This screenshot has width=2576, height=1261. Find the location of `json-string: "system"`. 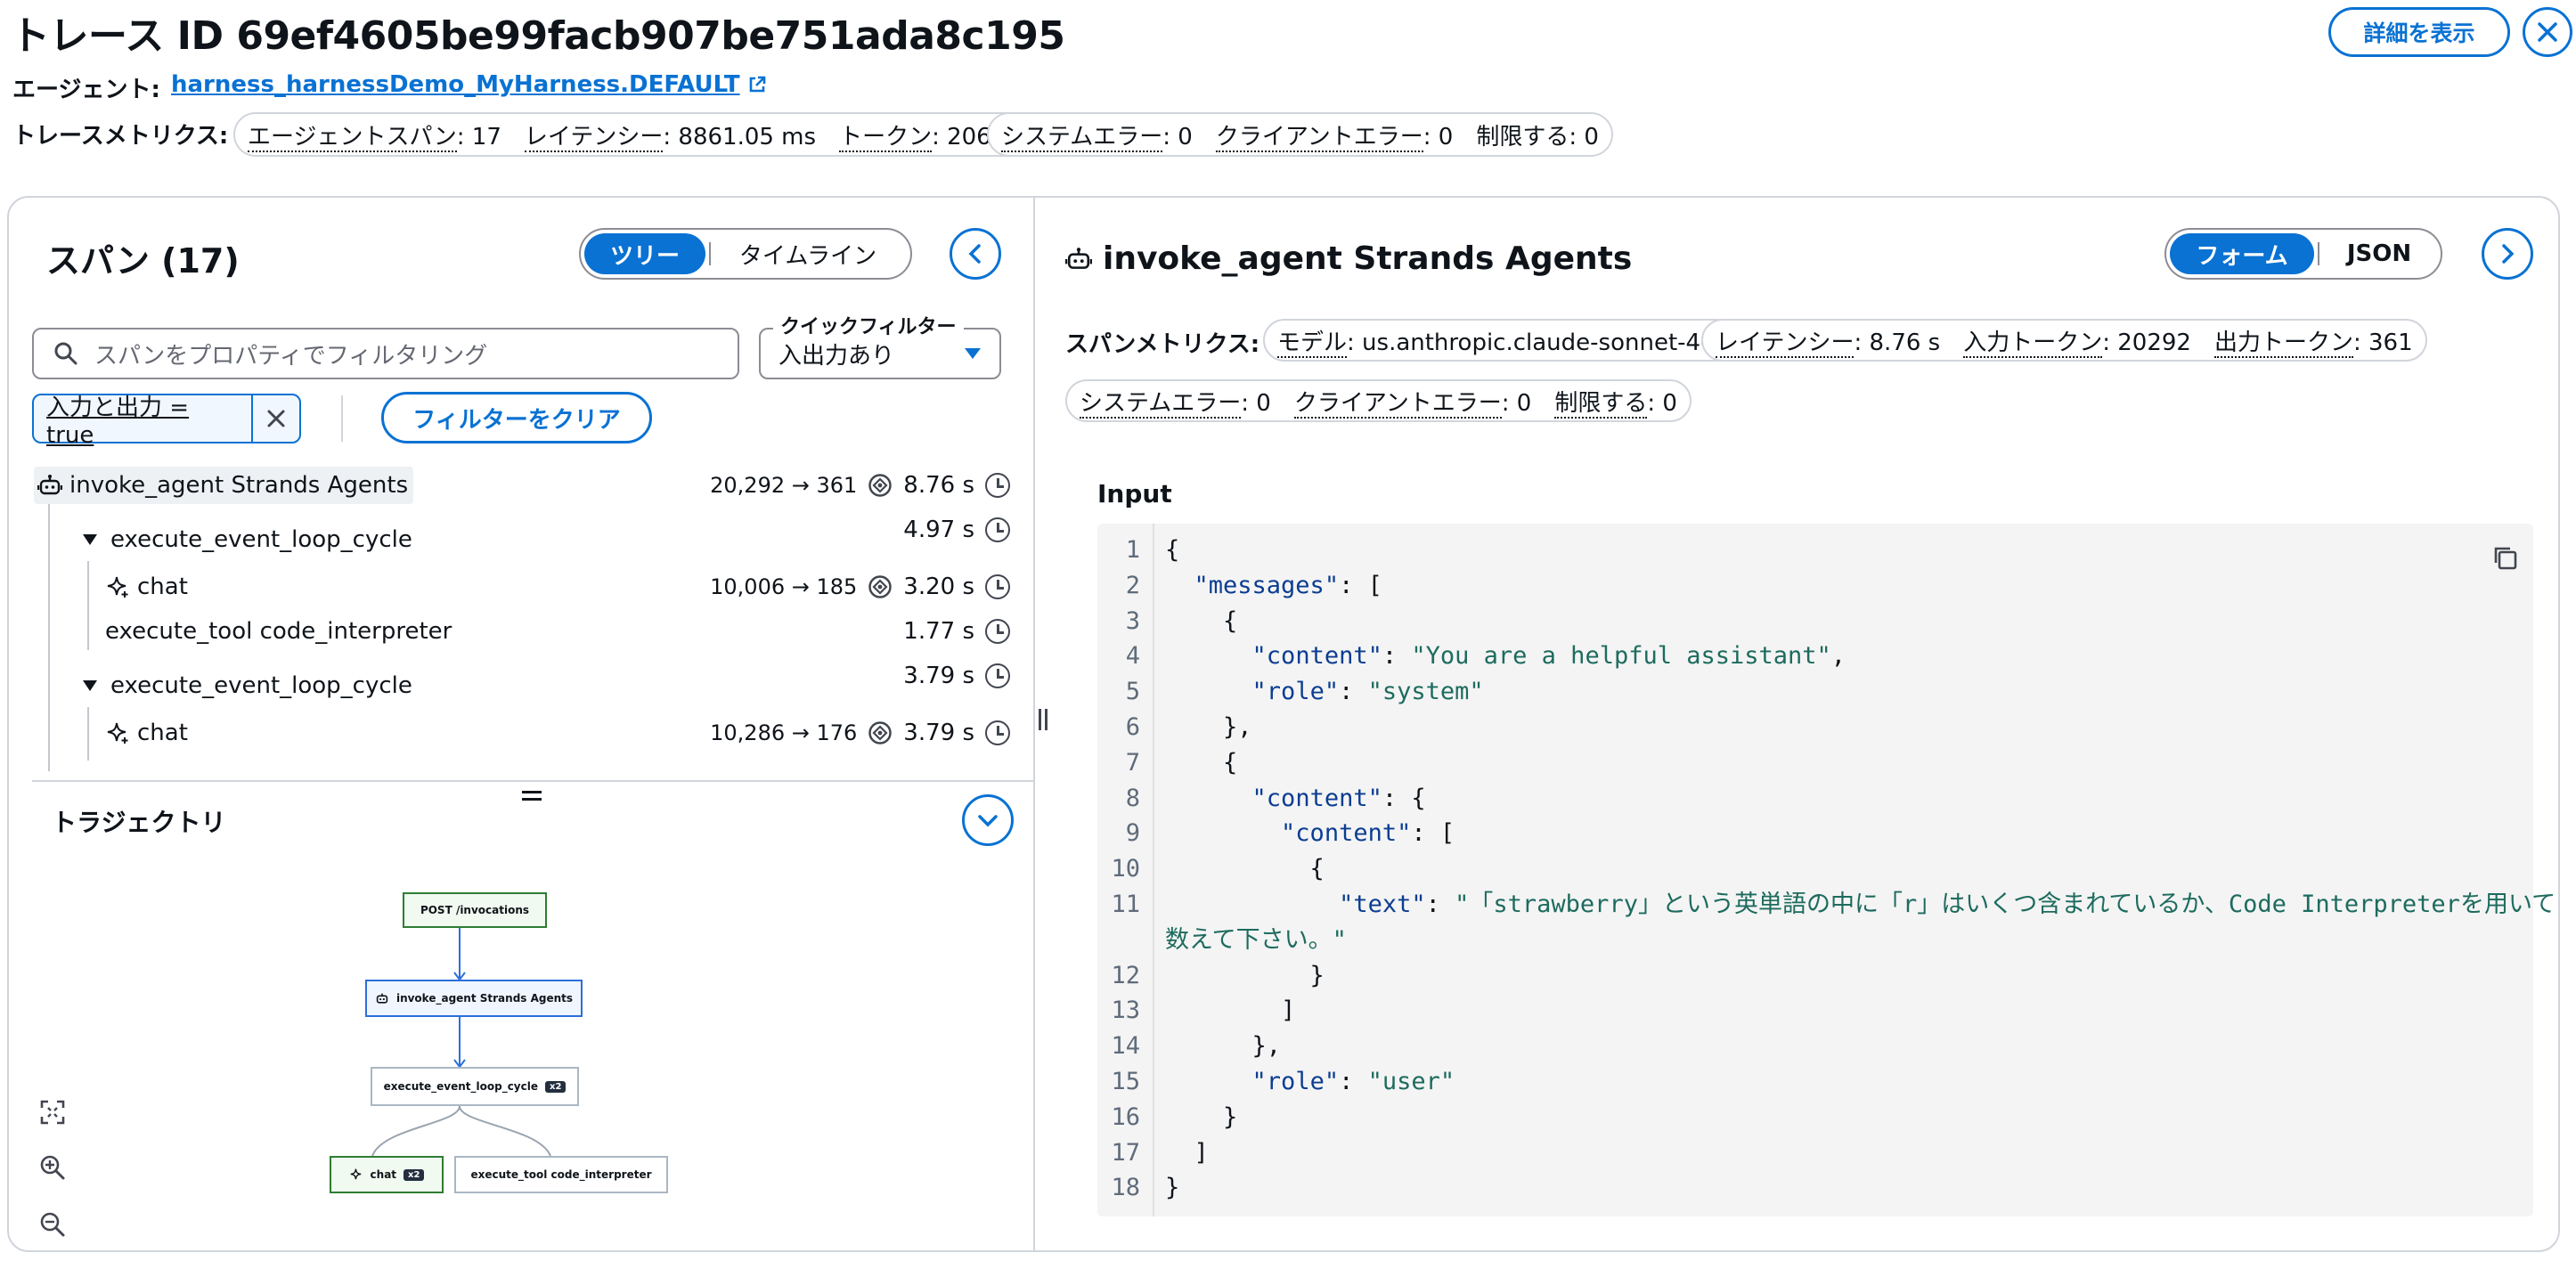

json-string: "system" is located at coordinates (1425, 692).